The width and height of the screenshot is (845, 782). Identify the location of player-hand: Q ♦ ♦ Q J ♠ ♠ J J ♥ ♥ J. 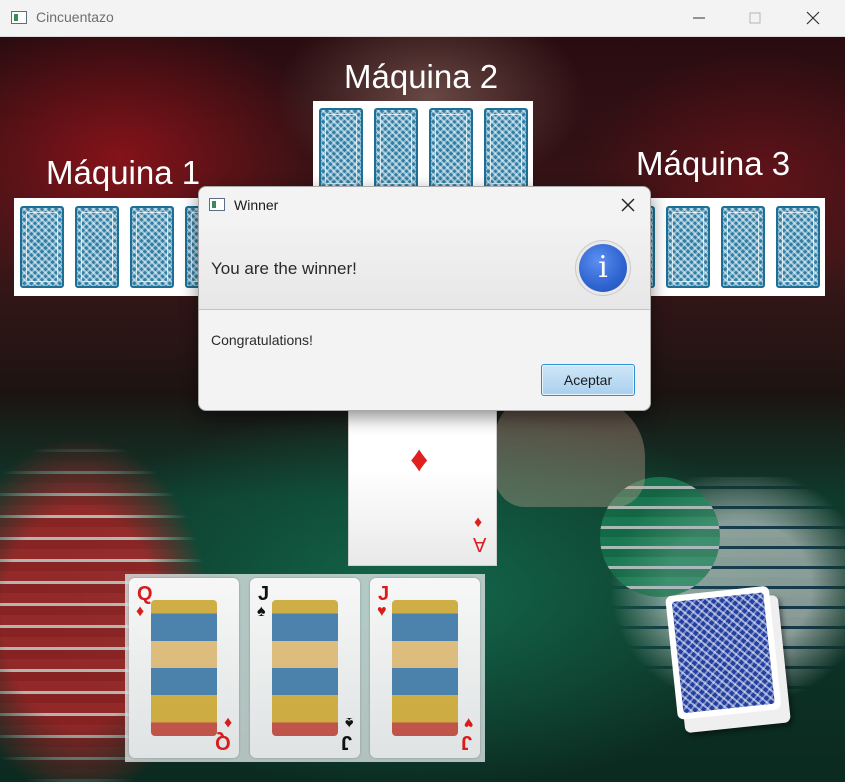
(305, 668).